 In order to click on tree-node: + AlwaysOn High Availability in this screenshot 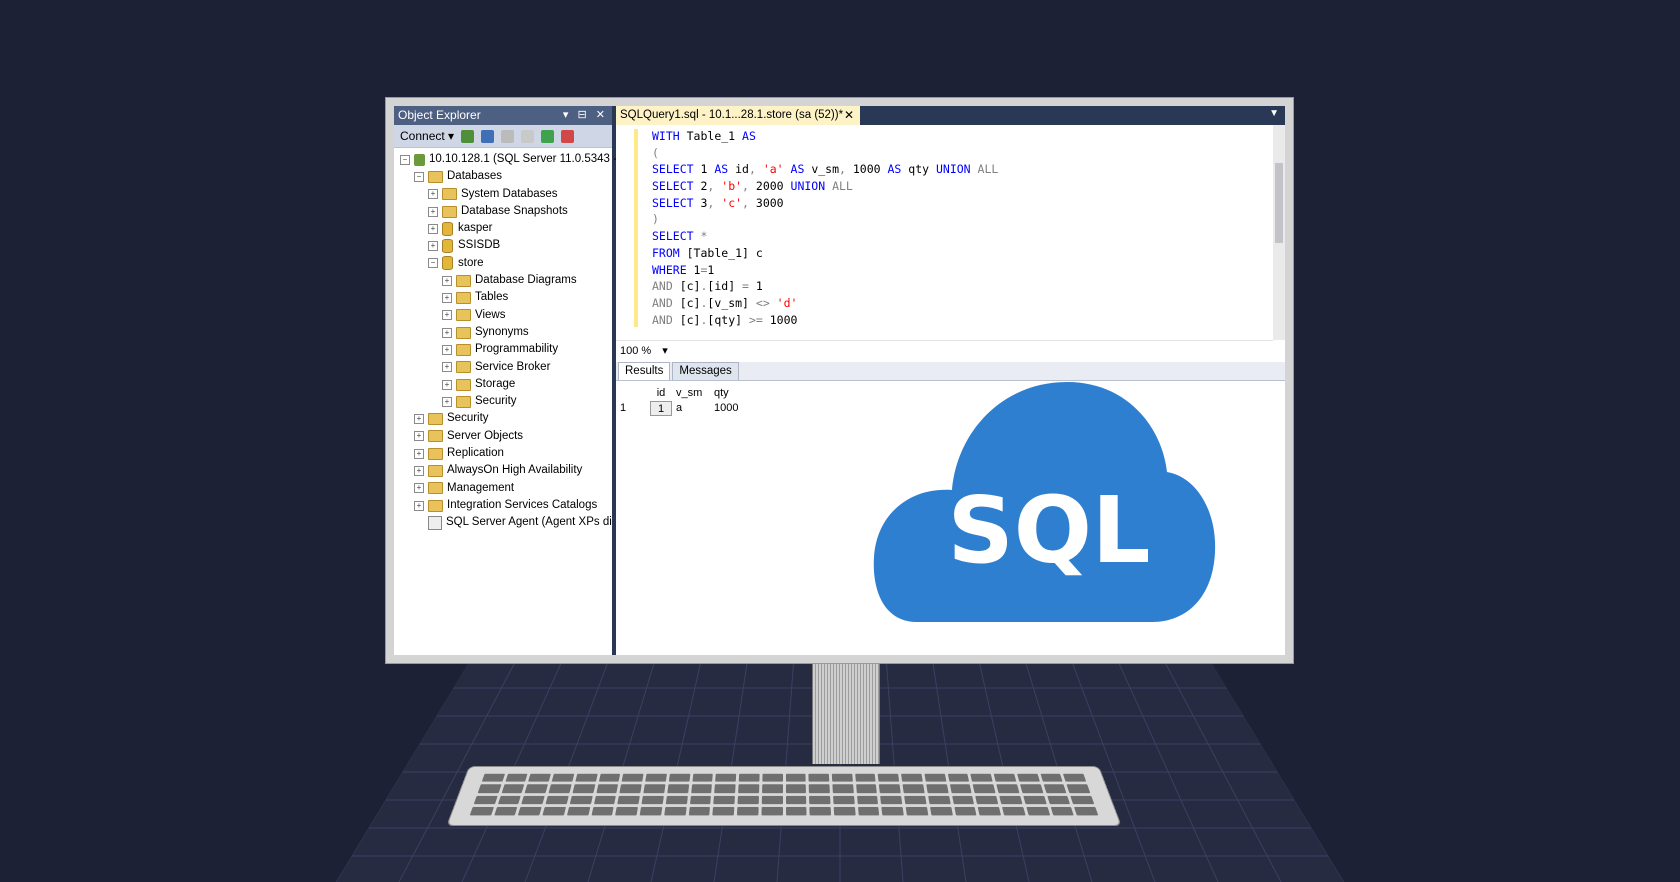, I will do `click(503, 470)`.